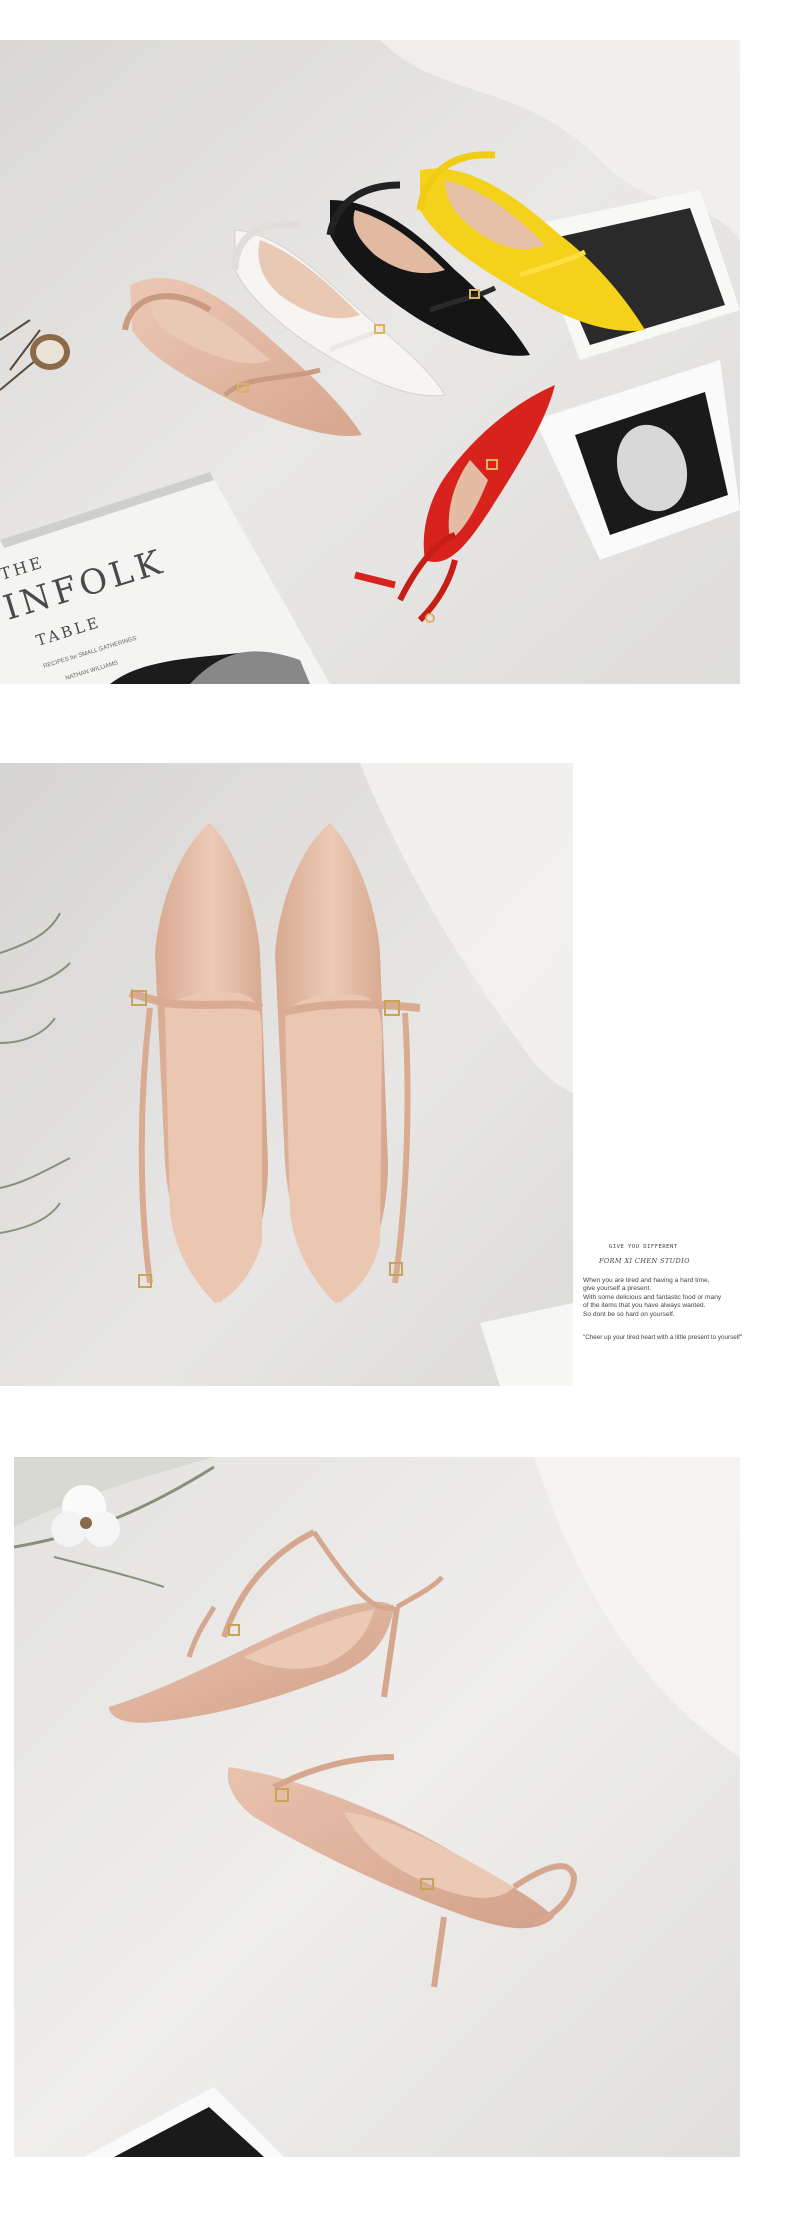 This screenshot has height=2238, width=790. I want to click on caption-line: give yourself a present., so click(617, 1289).